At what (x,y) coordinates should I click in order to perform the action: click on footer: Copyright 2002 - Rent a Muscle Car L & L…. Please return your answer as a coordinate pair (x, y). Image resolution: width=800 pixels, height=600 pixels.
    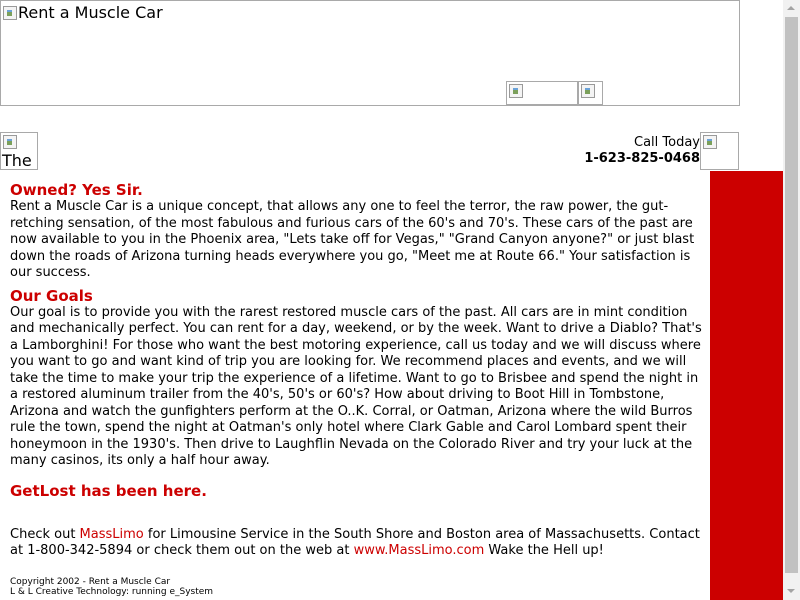
    Looking at the image, I should click on (111, 587).